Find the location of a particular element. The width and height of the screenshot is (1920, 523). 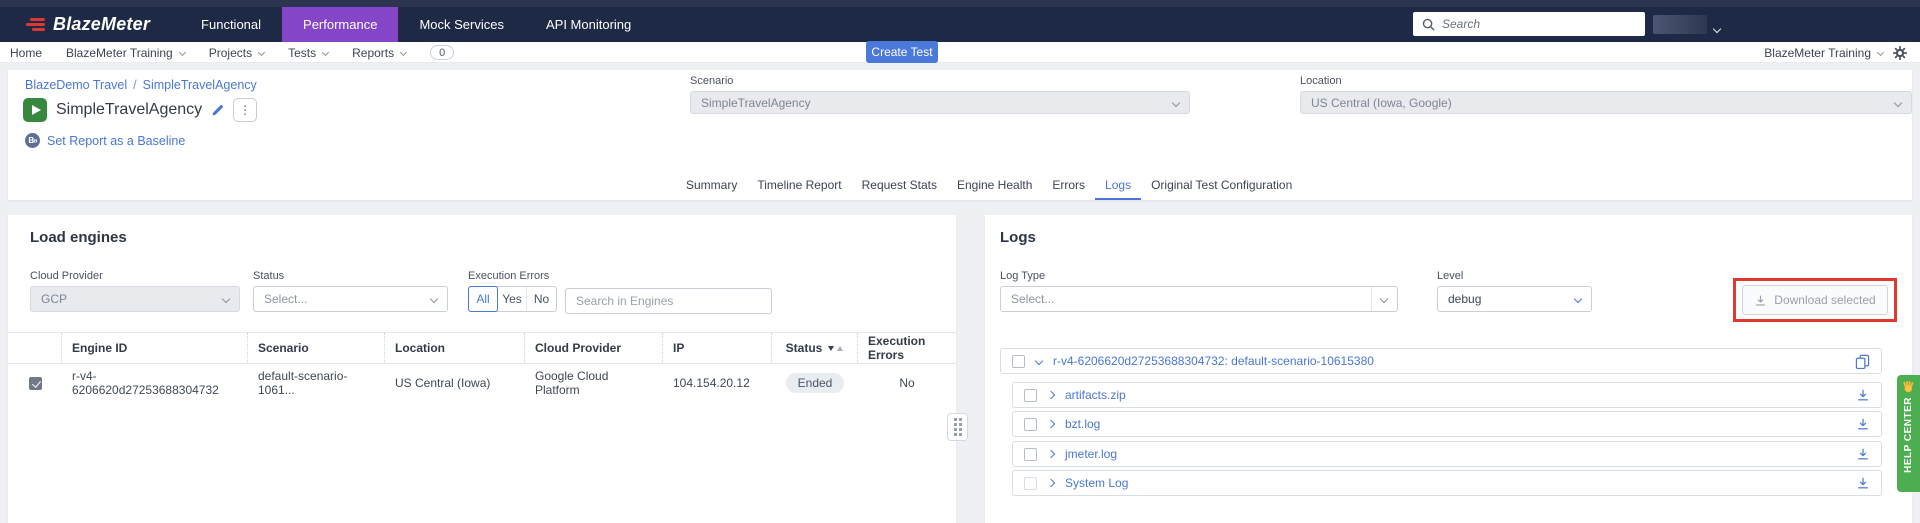

reports-count-badge: 0 is located at coordinates (442, 52).